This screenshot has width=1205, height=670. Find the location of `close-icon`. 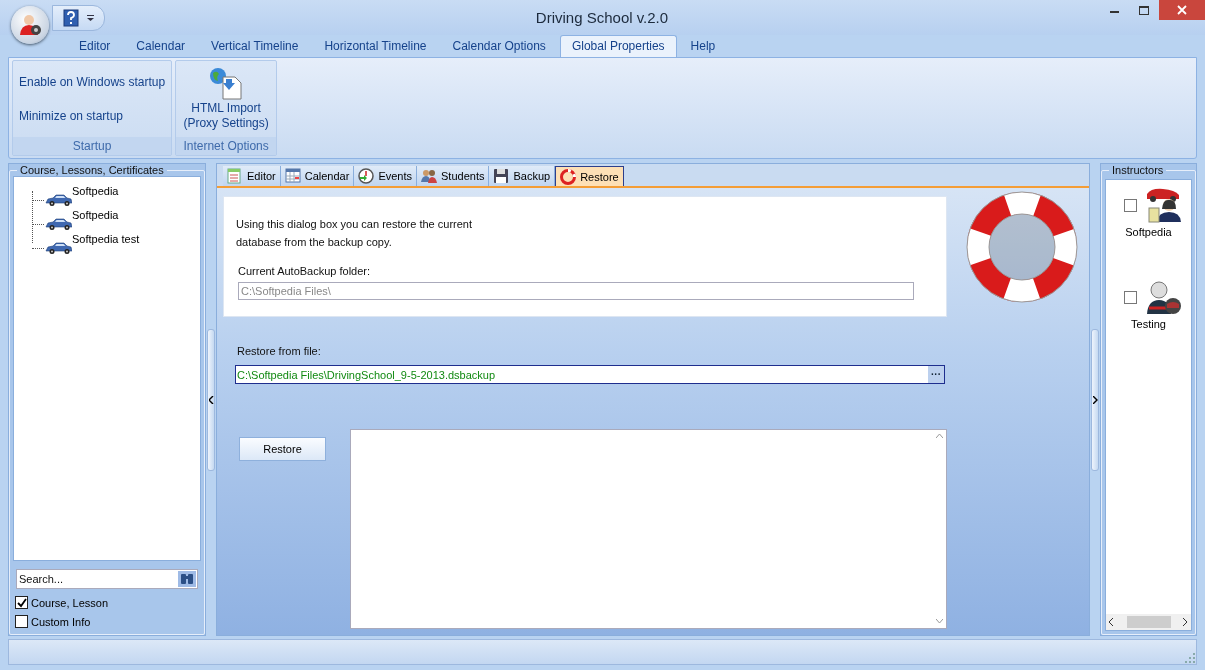

close-icon is located at coordinates (1182, 10).